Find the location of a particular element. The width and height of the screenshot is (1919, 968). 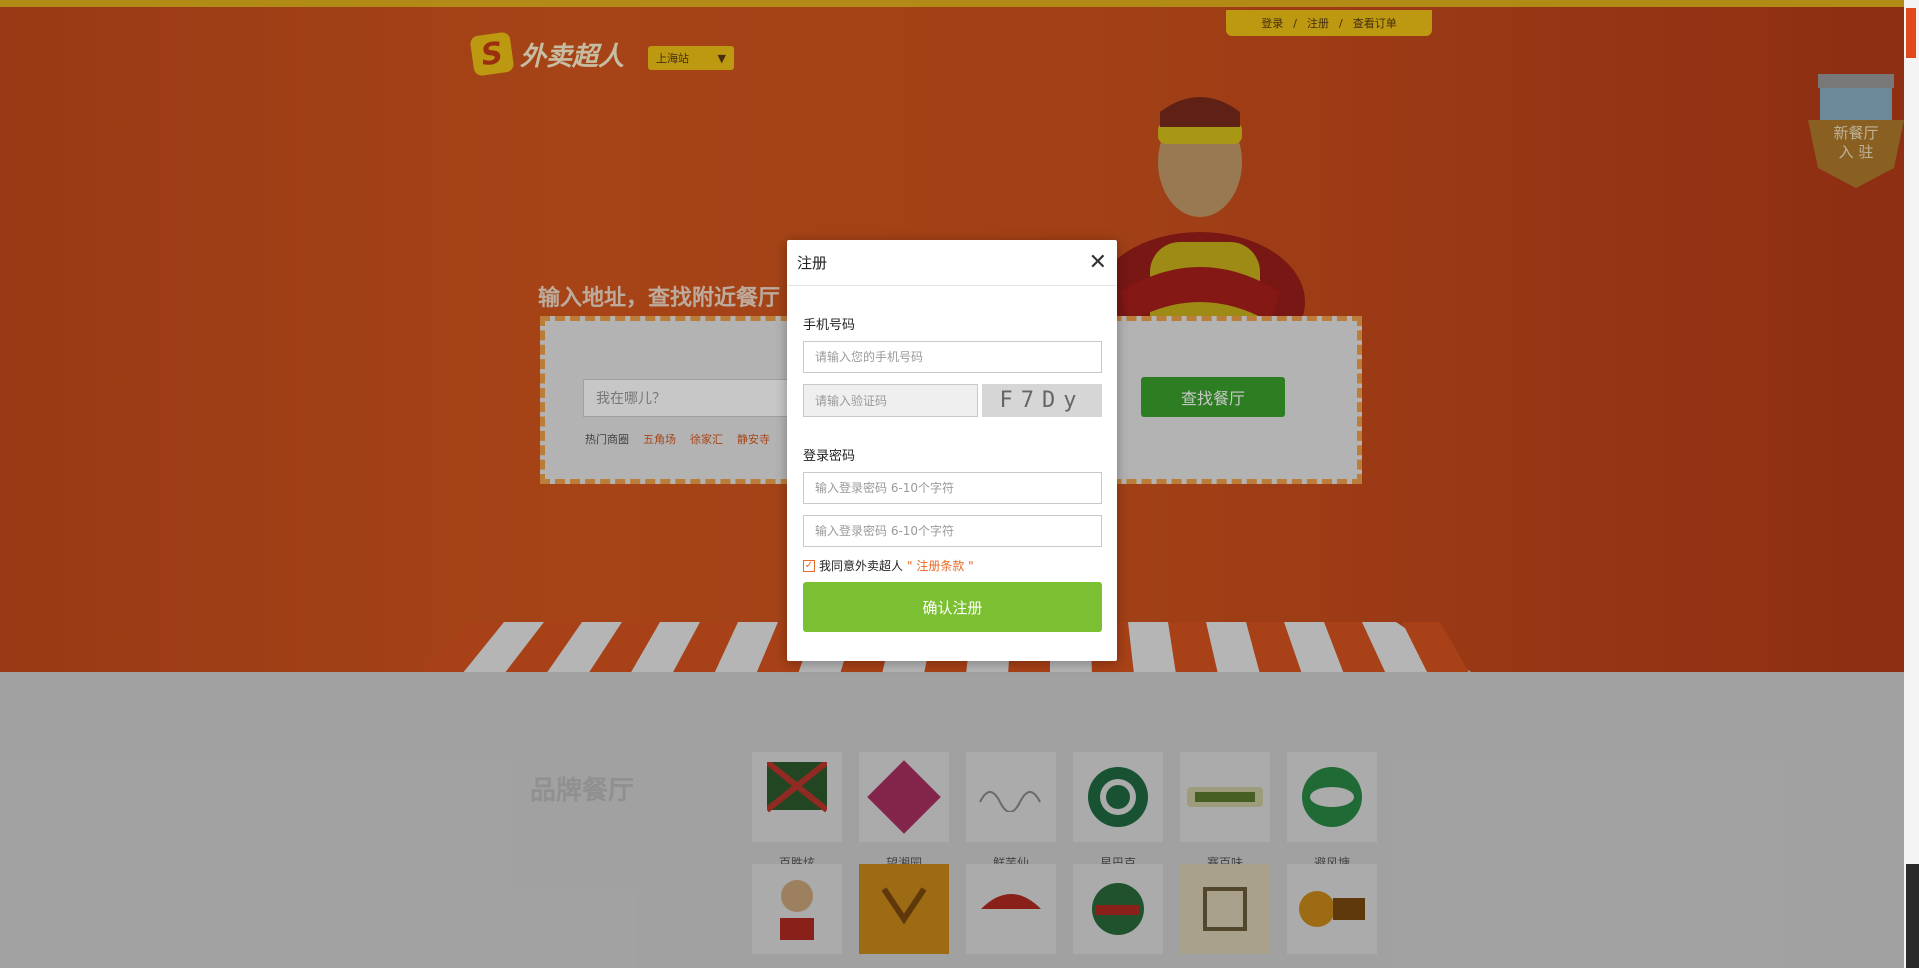

phone-input is located at coordinates (952, 357).